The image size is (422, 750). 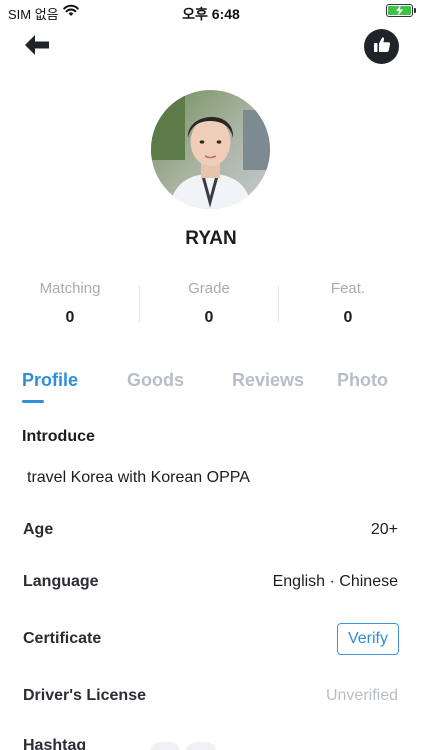 What do you see at coordinates (401, 10) in the screenshot?
I see `battery-icon` at bounding box center [401, 10].